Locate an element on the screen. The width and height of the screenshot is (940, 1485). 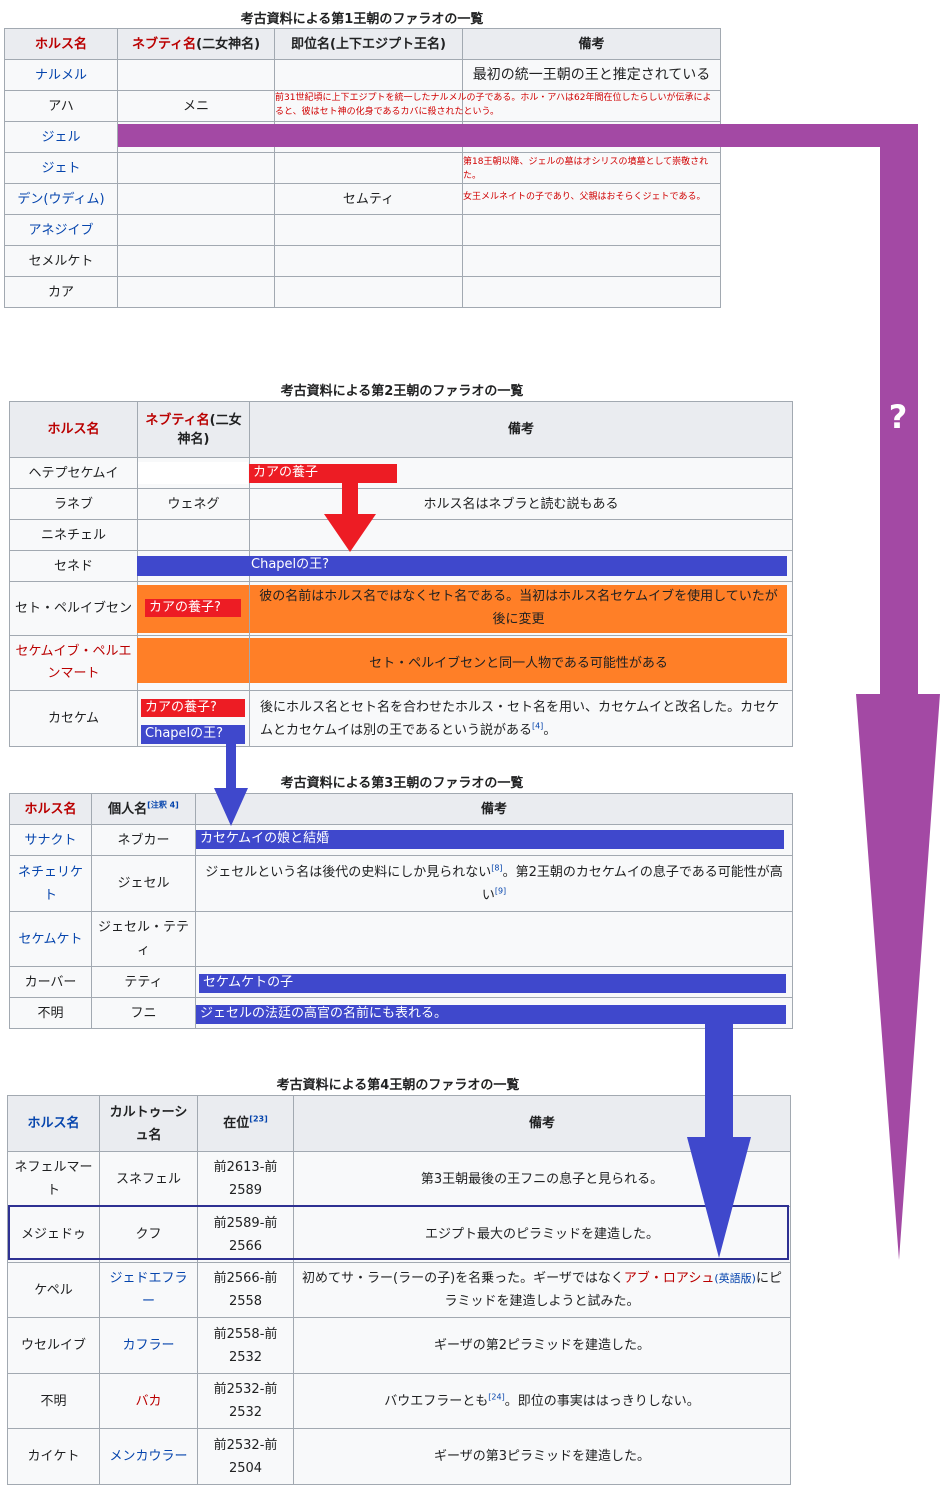
table-row: ナルメル 最初の統一王朝の王と推定されている is located at coordinates (362, 75).